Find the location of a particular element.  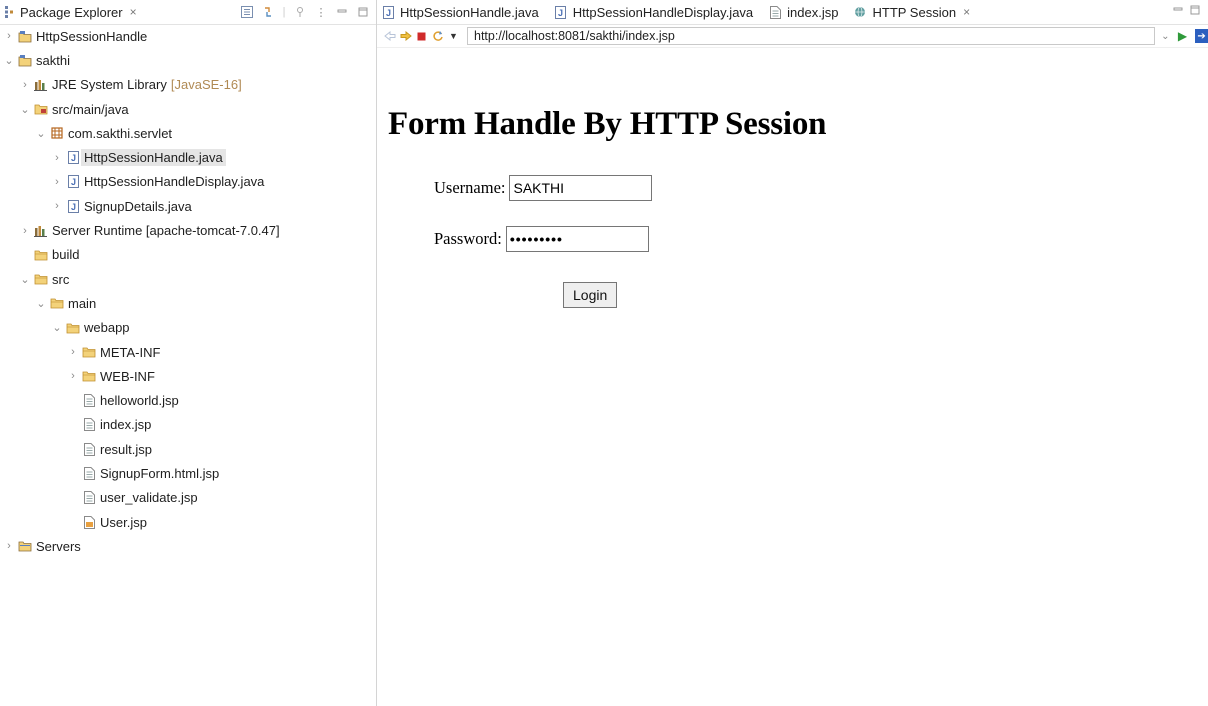

tree-item: index.jsp is located at coordinates (188, 425).